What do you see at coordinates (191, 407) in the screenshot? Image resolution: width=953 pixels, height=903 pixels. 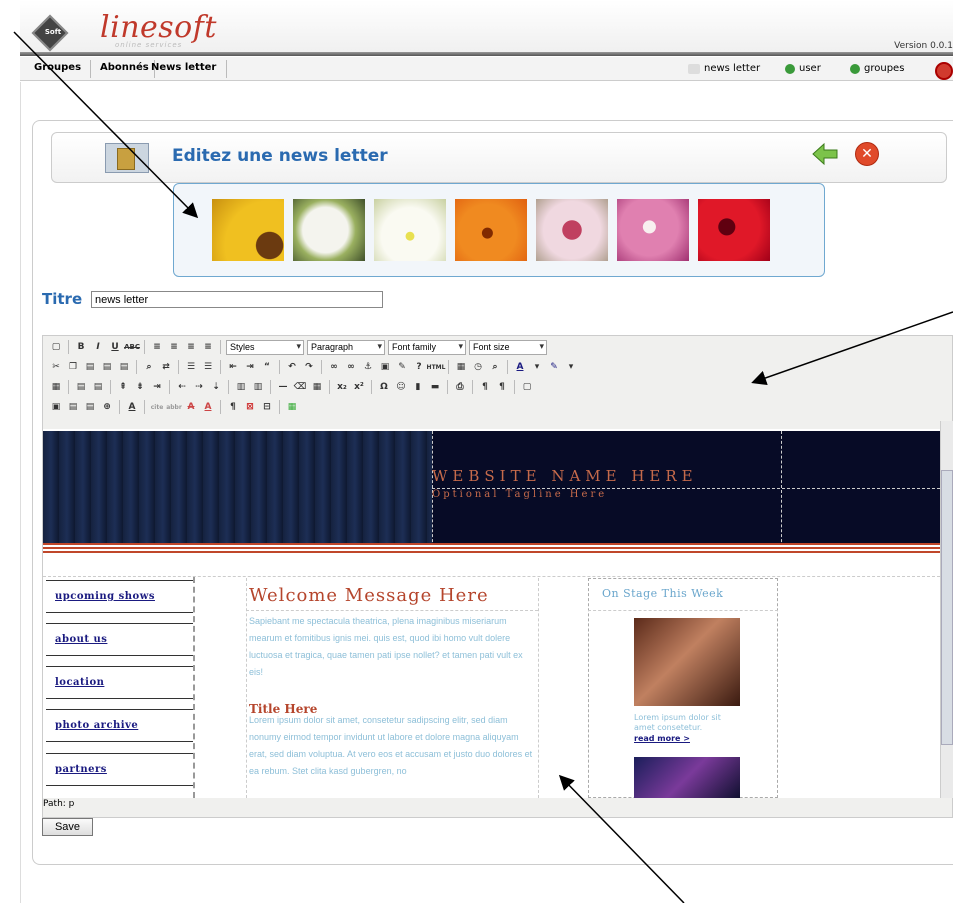 I see `delete-text-icon: A` at bounding box center [191, 407].